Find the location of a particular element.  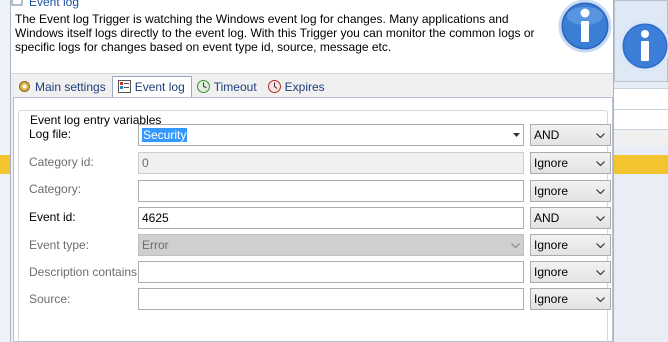

event-type-value: Error is located at coordinates (155, 245).